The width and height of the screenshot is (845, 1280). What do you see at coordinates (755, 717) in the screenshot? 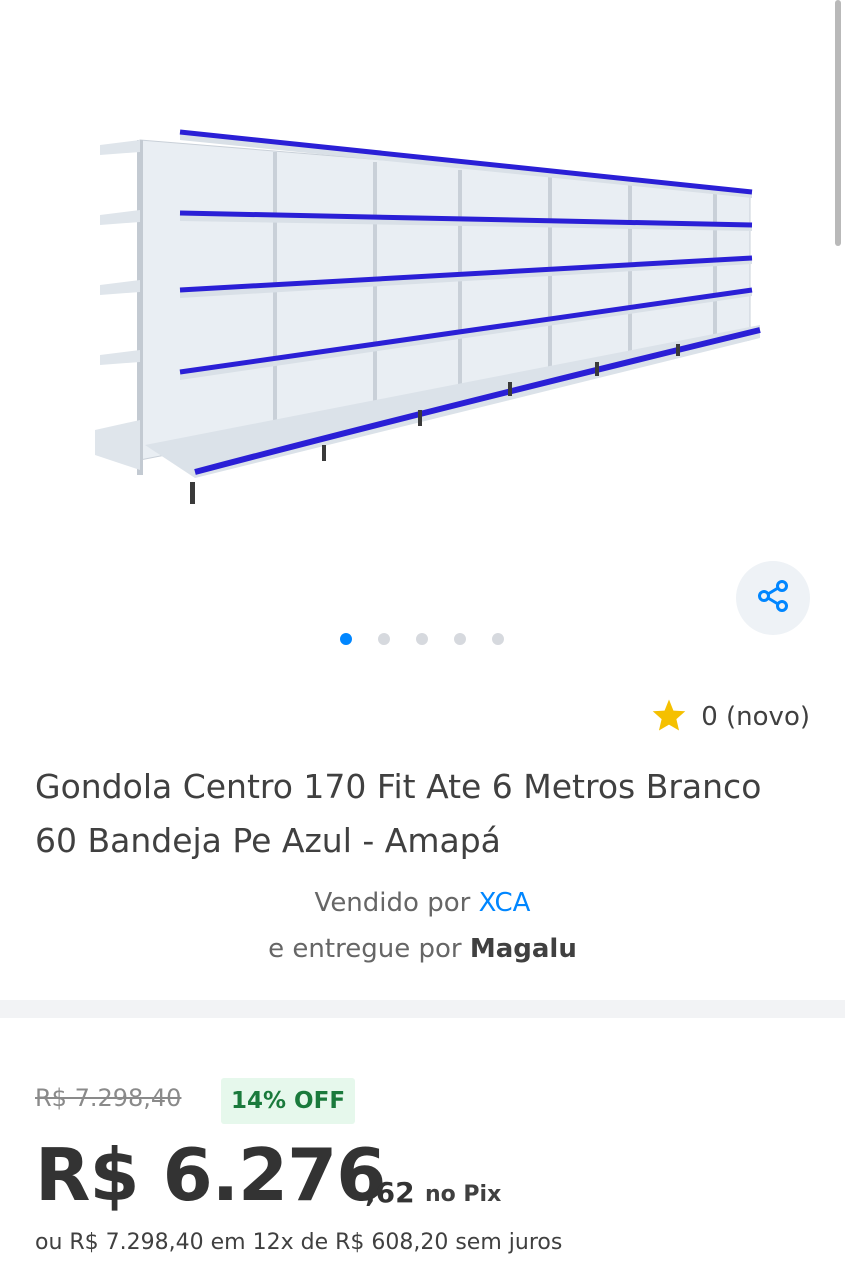
I see `rating-text: 0 (novo)` at bounding box center [755, 717].